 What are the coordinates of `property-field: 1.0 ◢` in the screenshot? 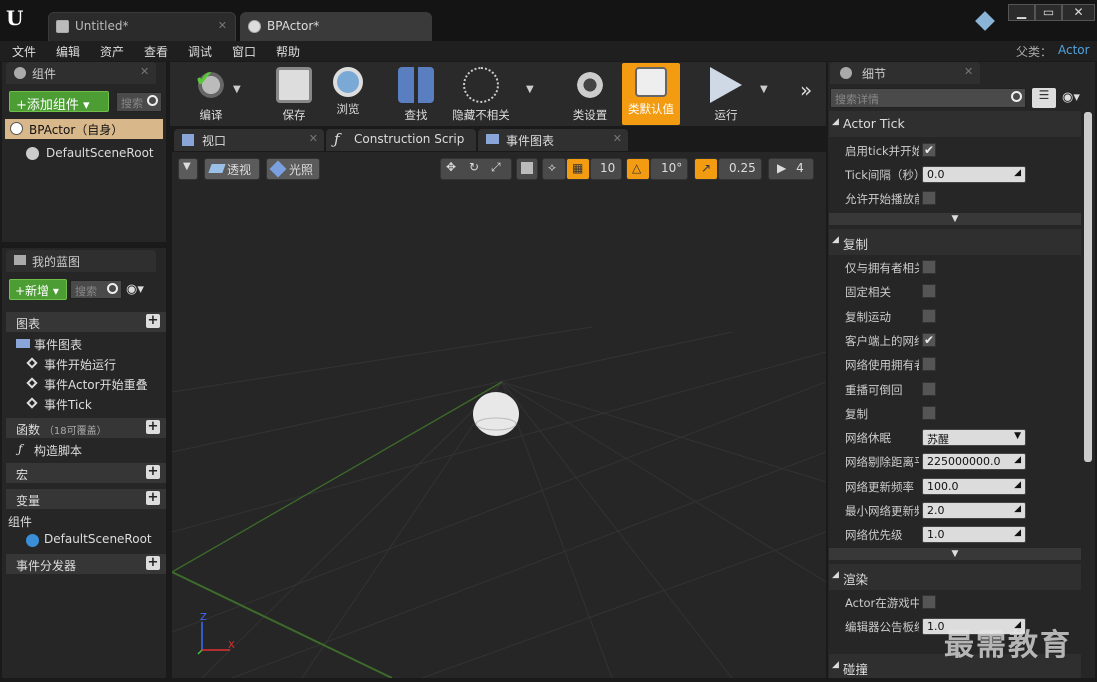 It's located at (974, 535).